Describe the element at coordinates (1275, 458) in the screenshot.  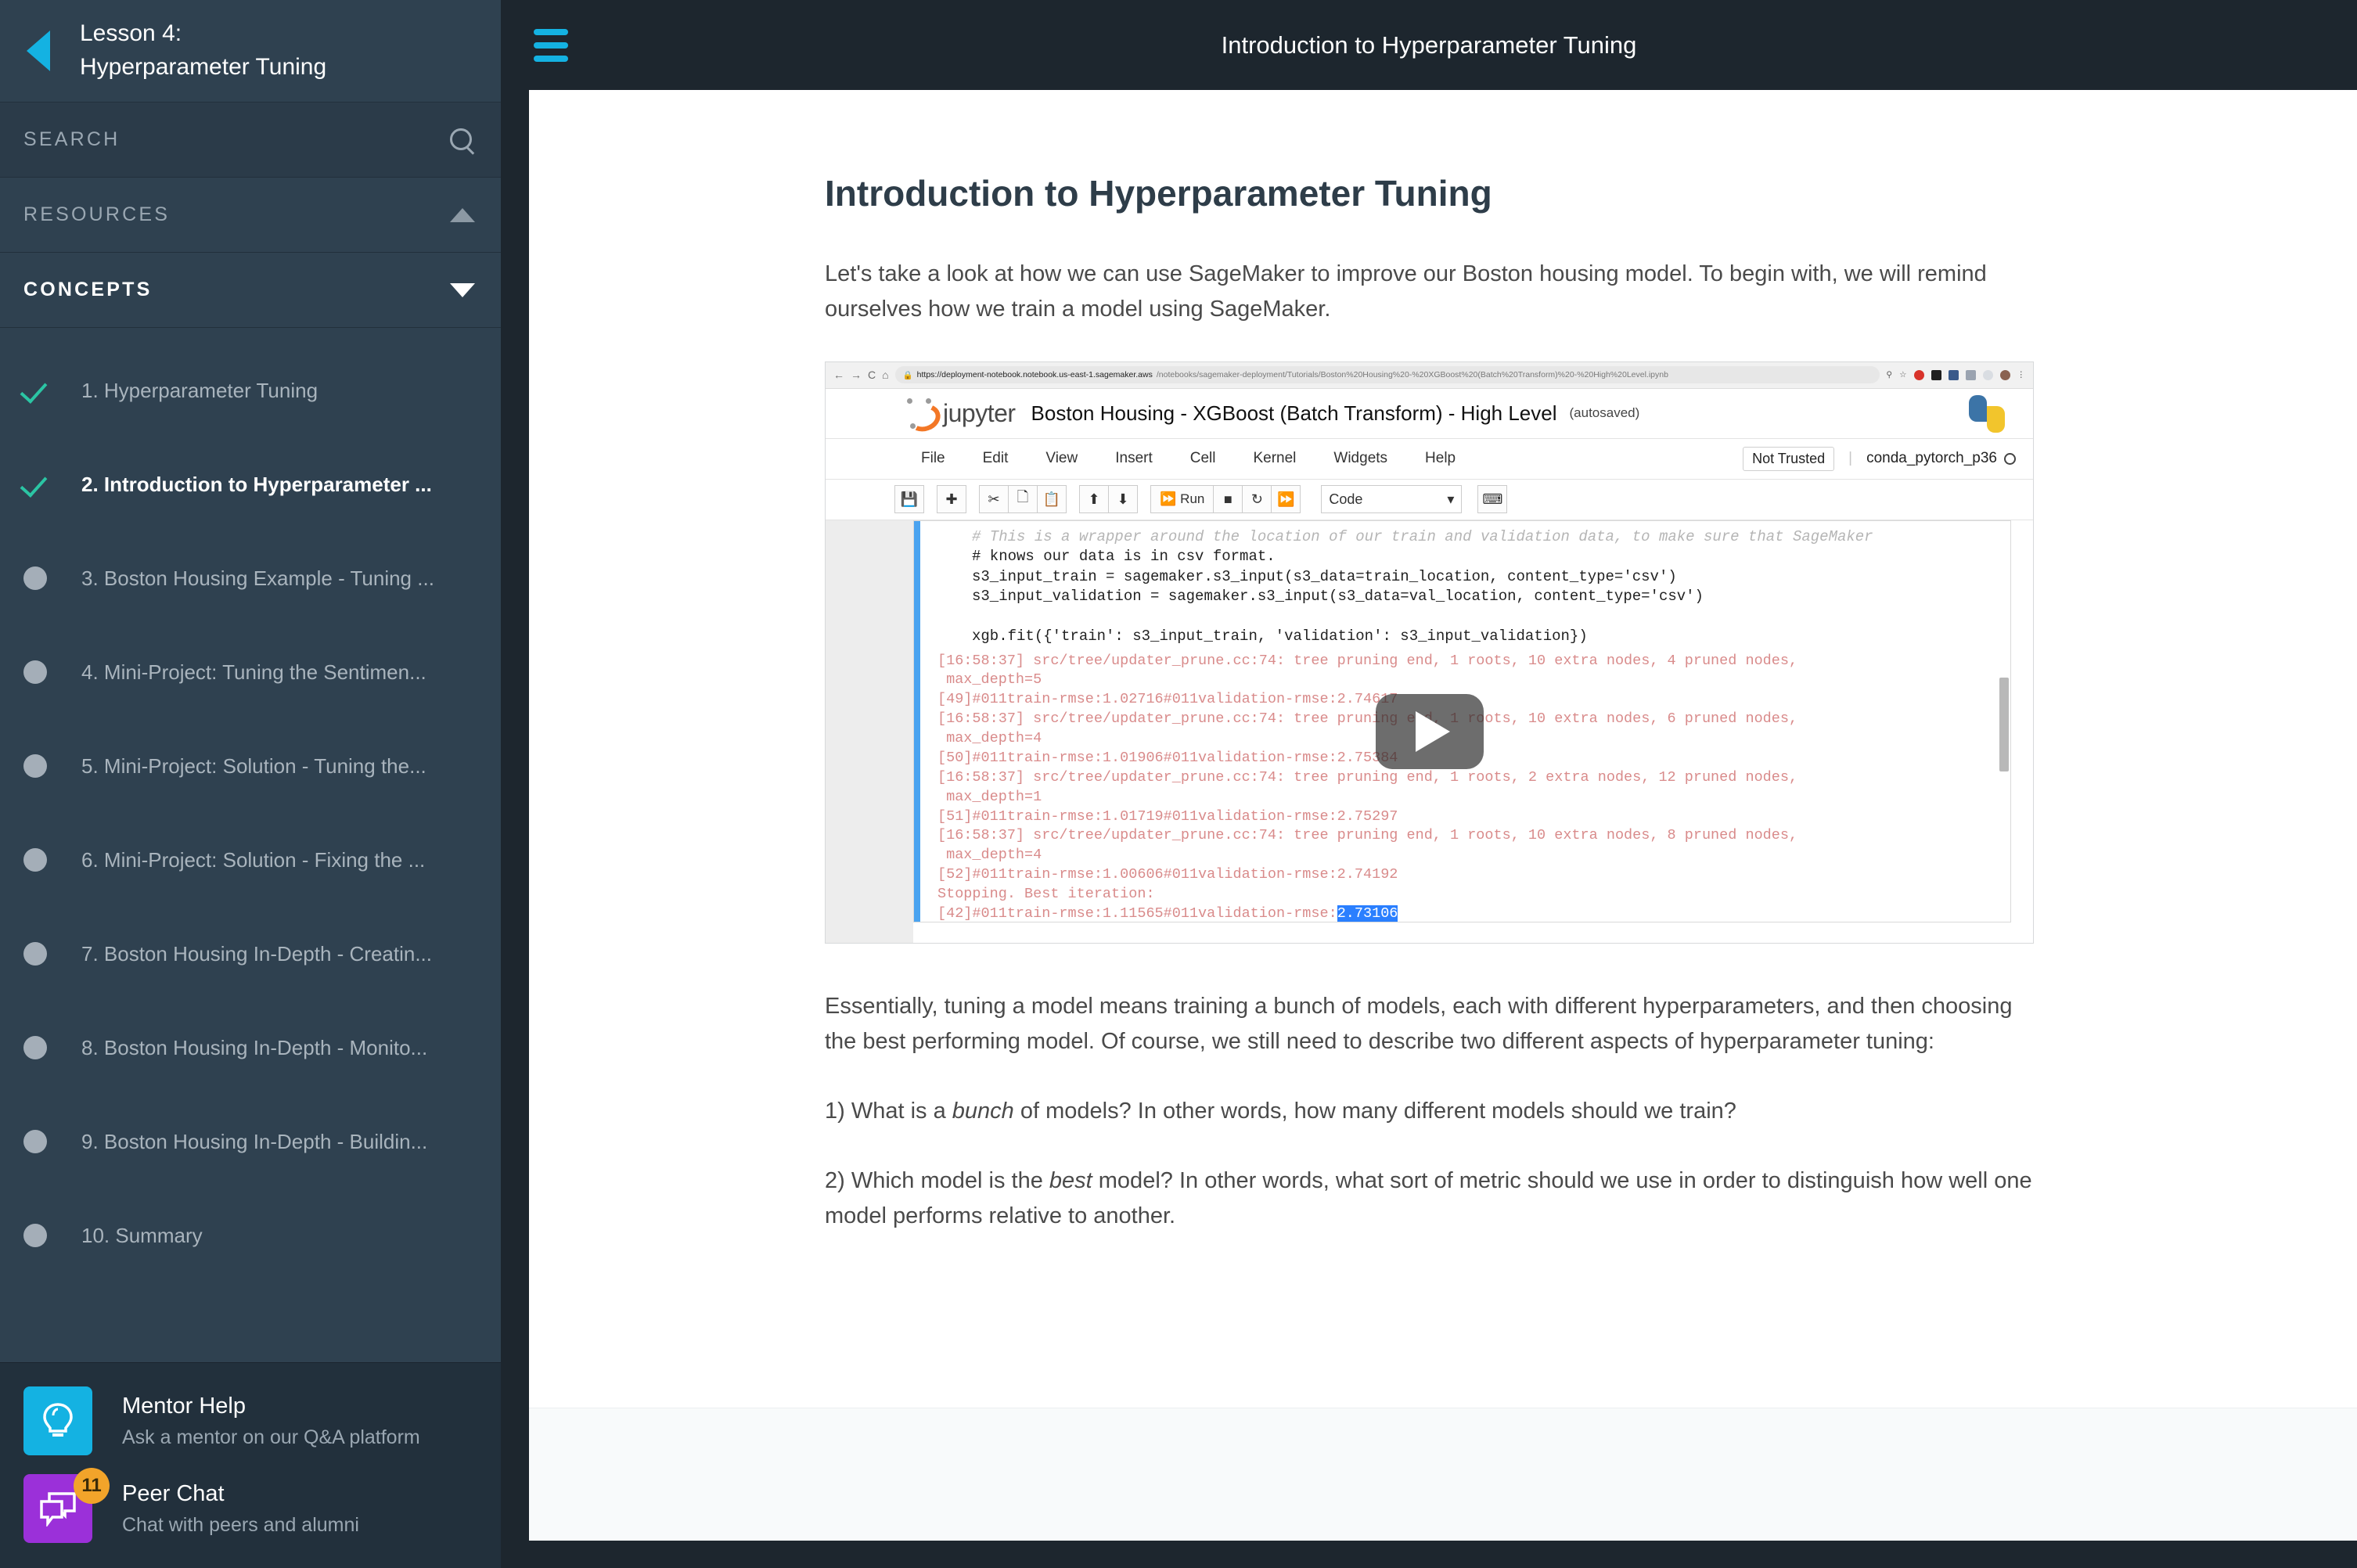
I see `menu-kernel: Kernel` at that location.